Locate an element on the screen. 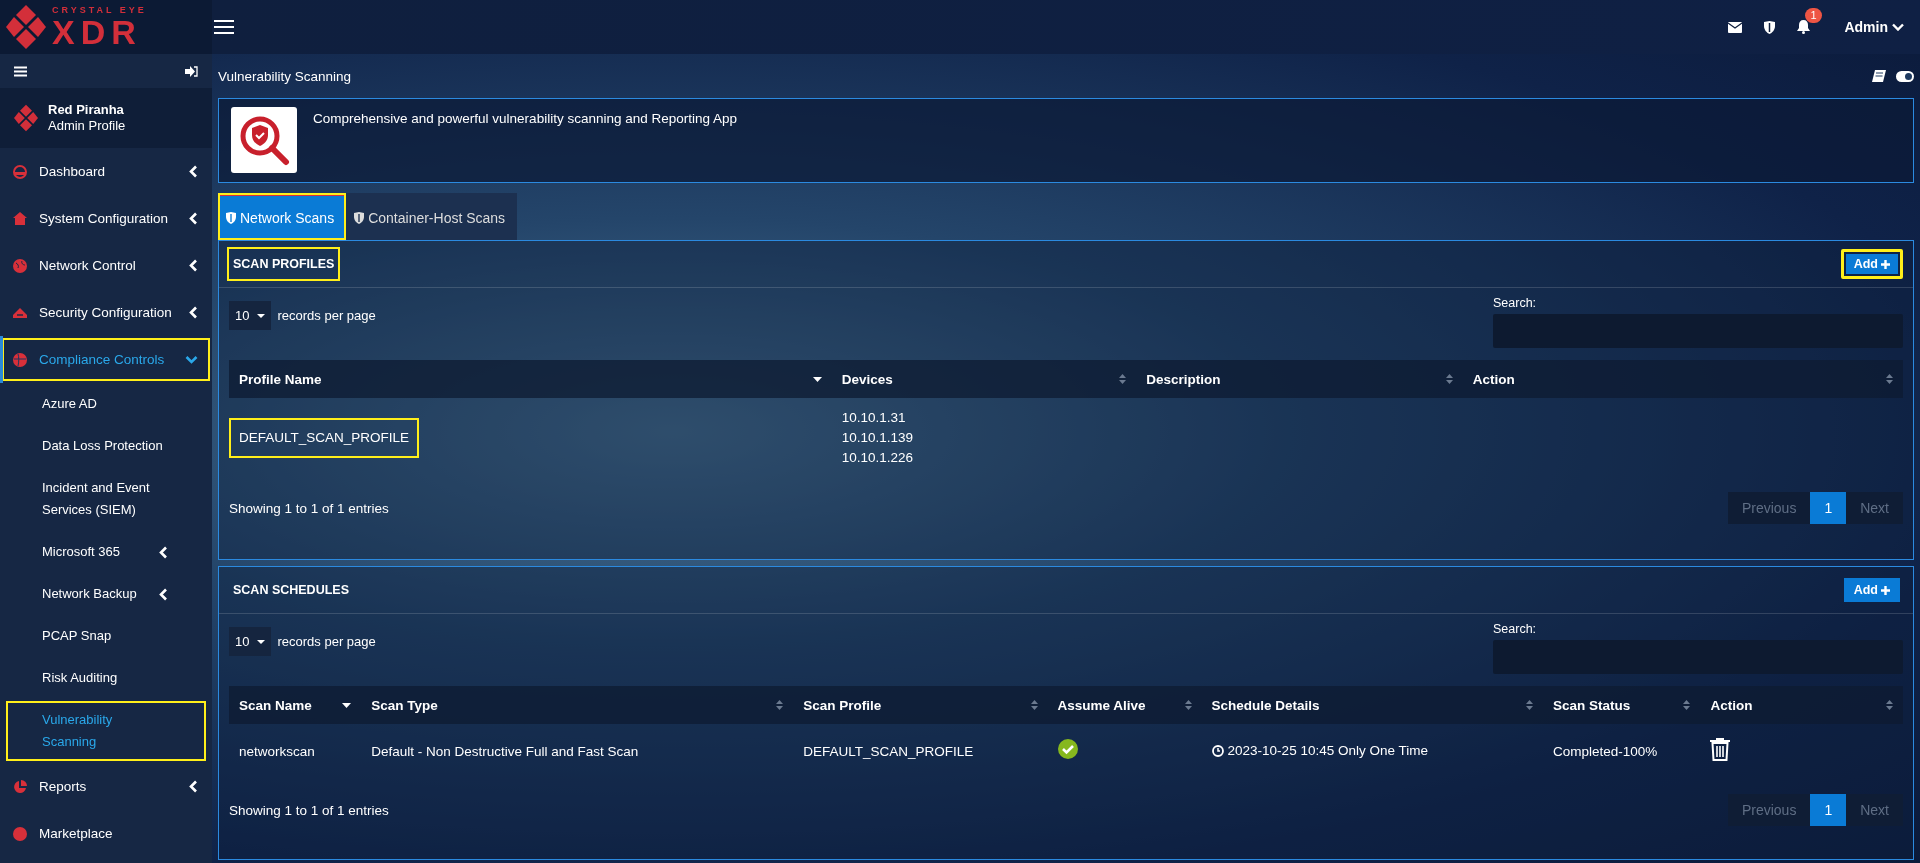 This screenshot has height=863, width=1920. sidebar-item: Marketplace is located at coordinates (106, 833).